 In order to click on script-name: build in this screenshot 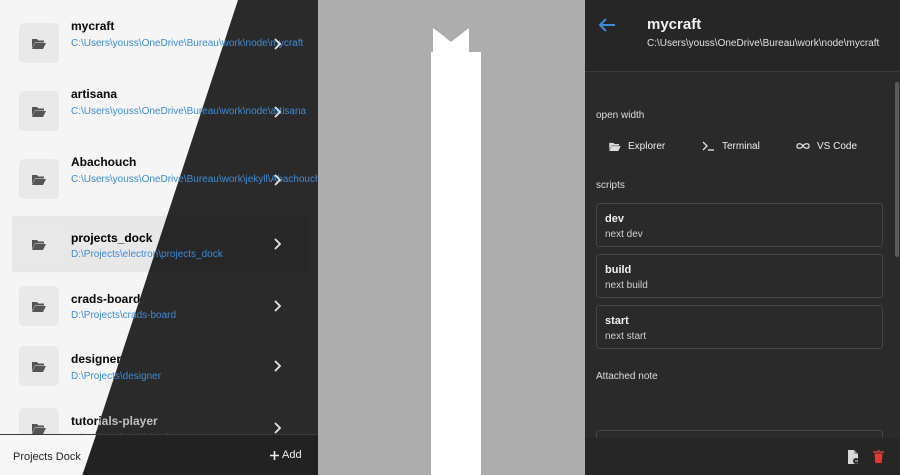, I will do `click(618, 270)`.